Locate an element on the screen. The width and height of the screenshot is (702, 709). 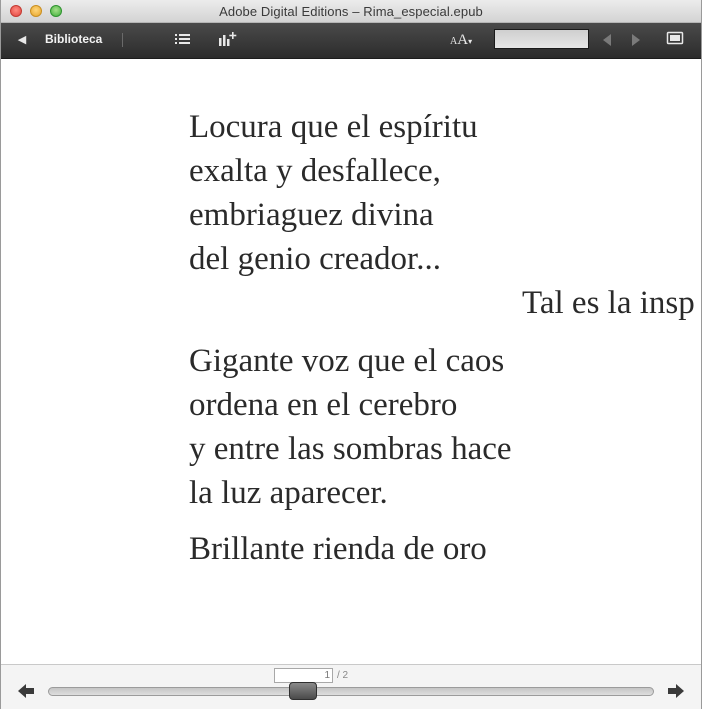
next-page-icon is located at coordinates (676, 691).